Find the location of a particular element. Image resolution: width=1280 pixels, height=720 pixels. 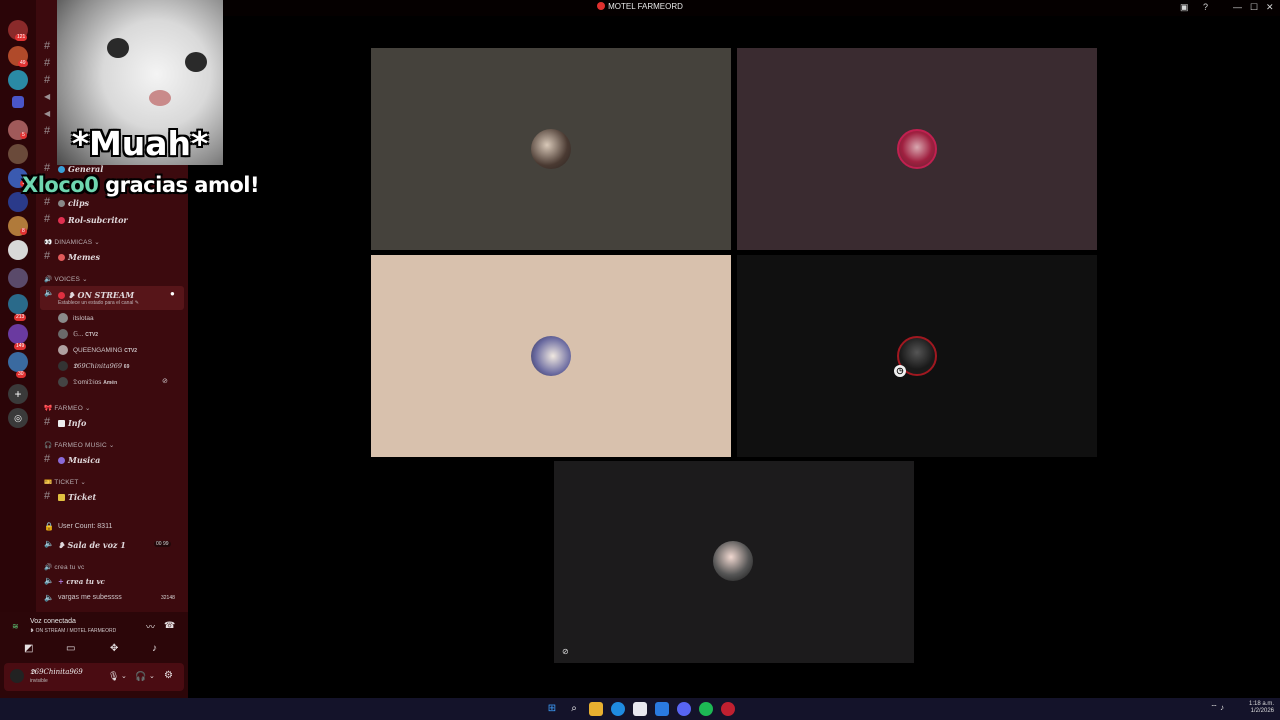

announcement-icon: ◀ is located at coordinates (47, 113).